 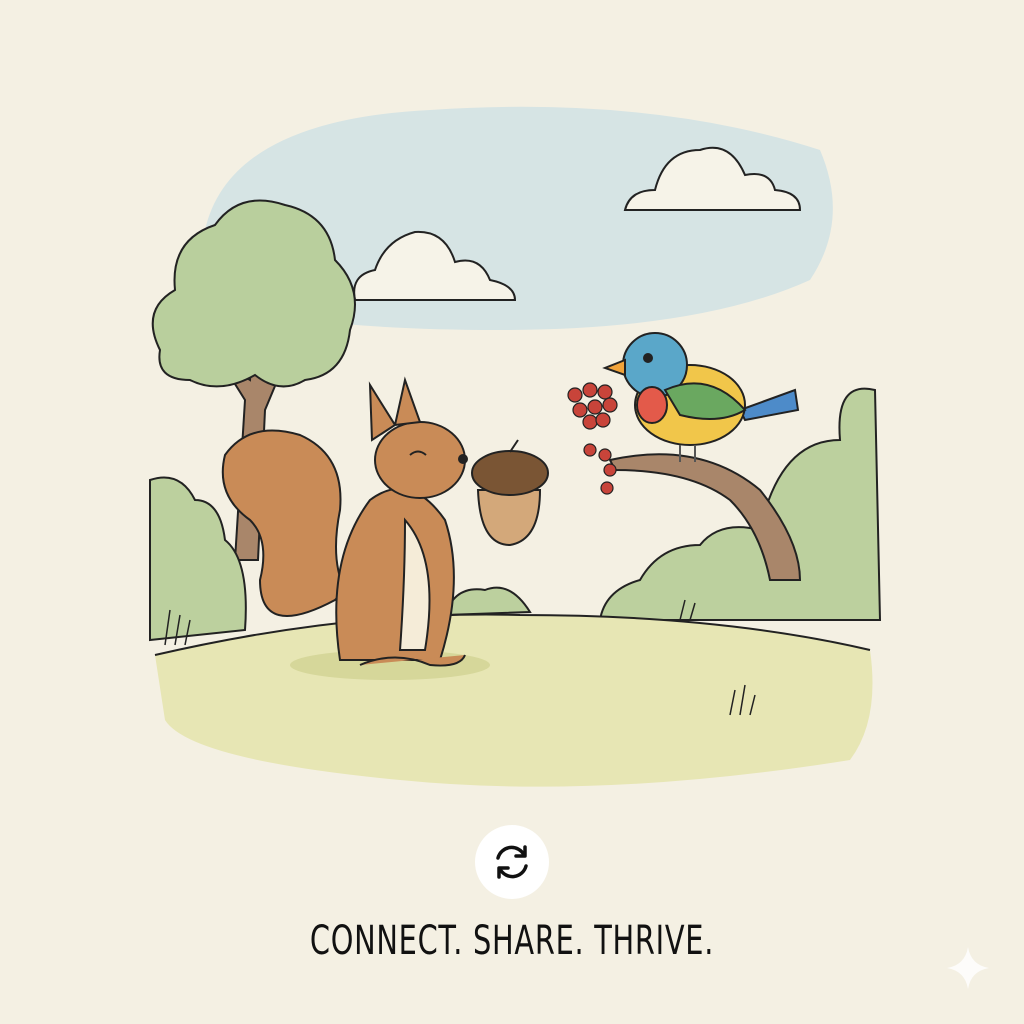 I want to click on acorn, so click(x=510, y=493).